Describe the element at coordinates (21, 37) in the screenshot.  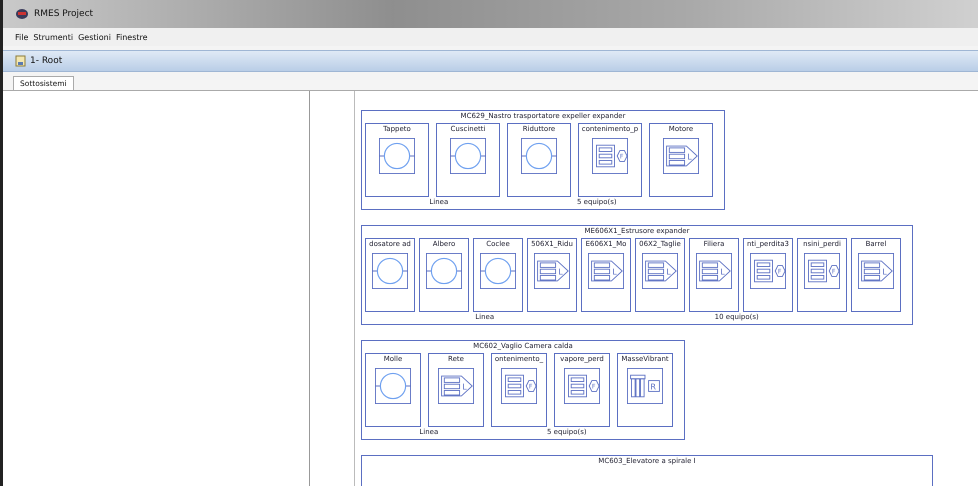
I see `menu-item: File` at that location.